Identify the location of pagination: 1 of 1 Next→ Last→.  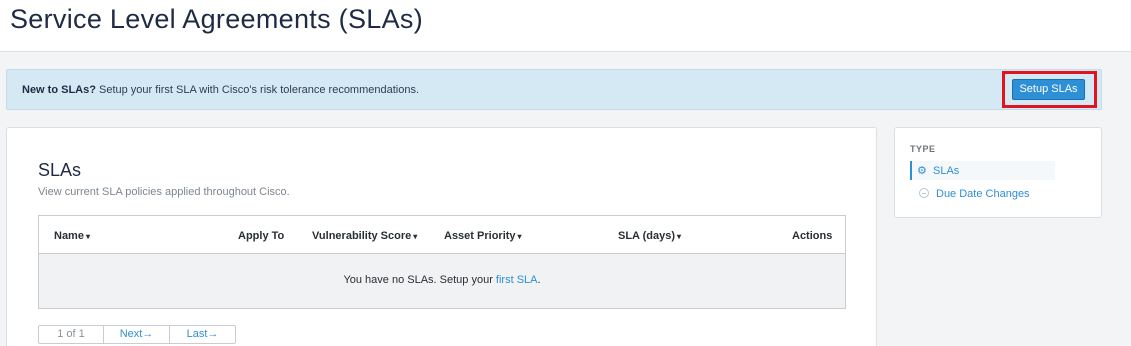
(137, 334).